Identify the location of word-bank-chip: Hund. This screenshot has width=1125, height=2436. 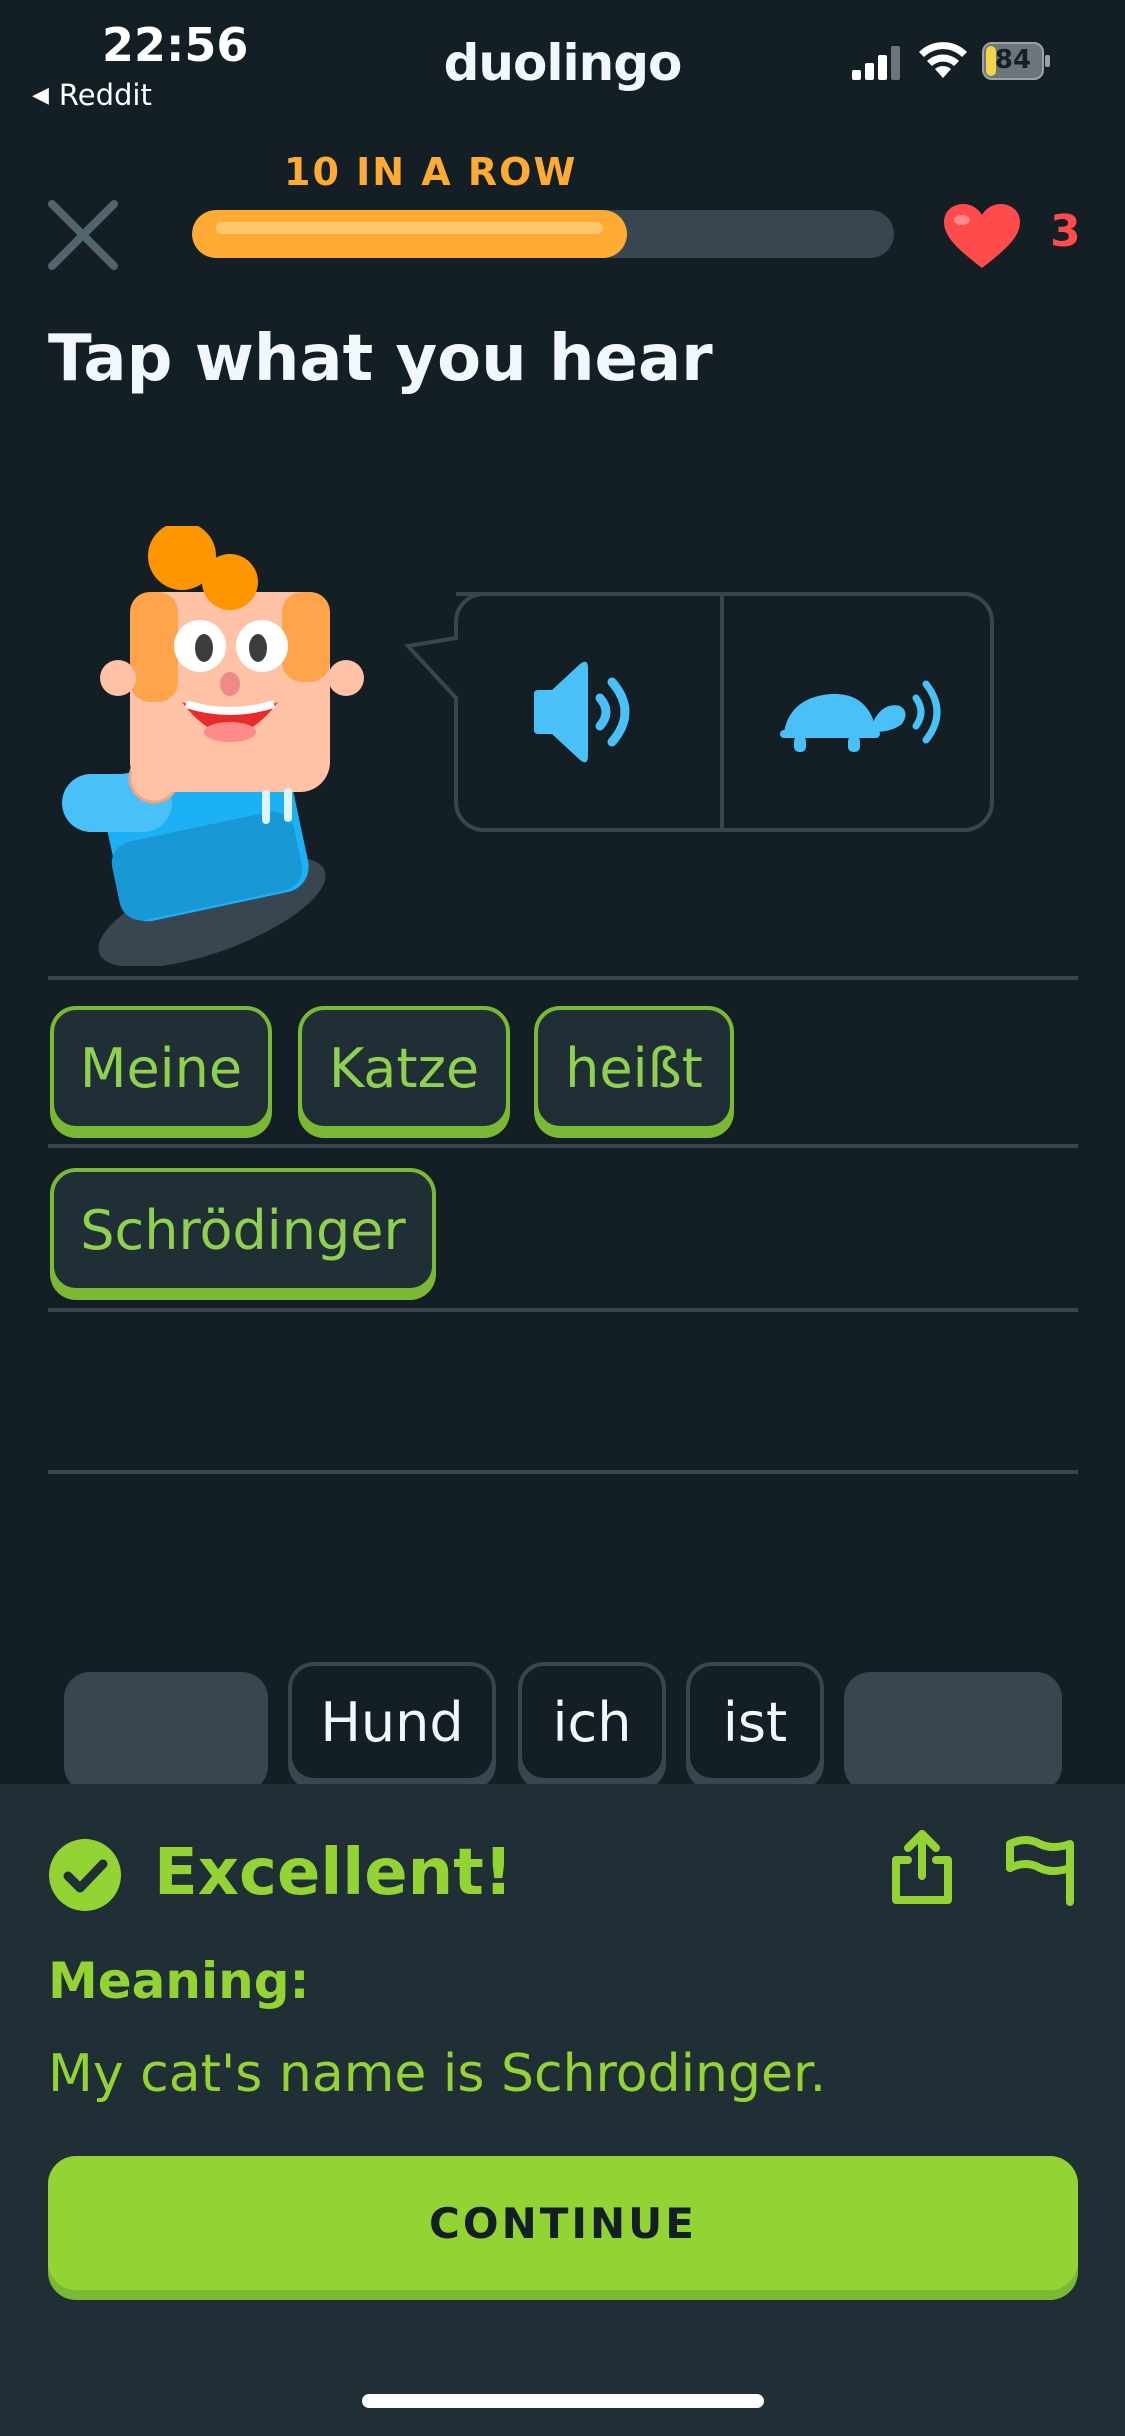
(392, 1722).